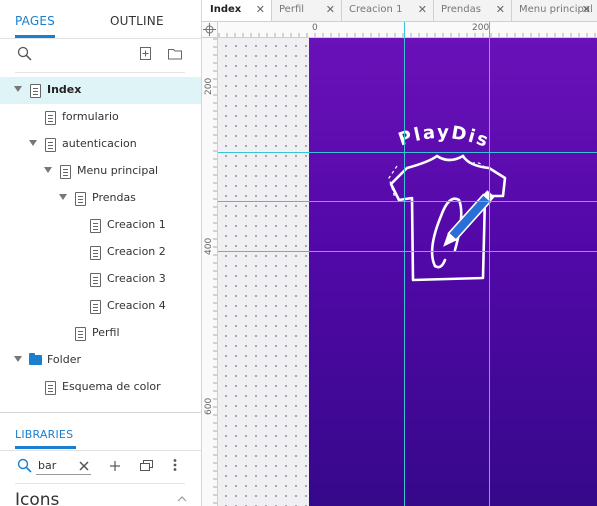 The height and width of the screenshot is (506, 597). What do you see at coordinates (35, 359) in the screenshot?
I see `folder-icon` at bounding box center [35, 359].